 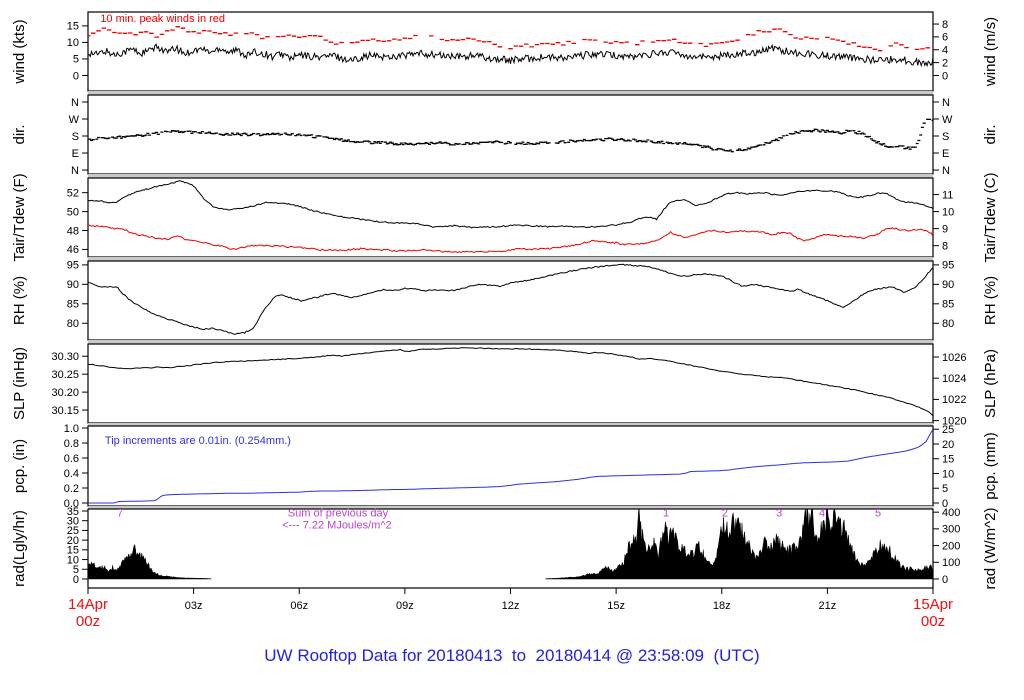 What do you see at coordinates (73, 250) in the screenshot?
I see `y-tick-label-left-temp: 46` at bounding box center [73, 250].